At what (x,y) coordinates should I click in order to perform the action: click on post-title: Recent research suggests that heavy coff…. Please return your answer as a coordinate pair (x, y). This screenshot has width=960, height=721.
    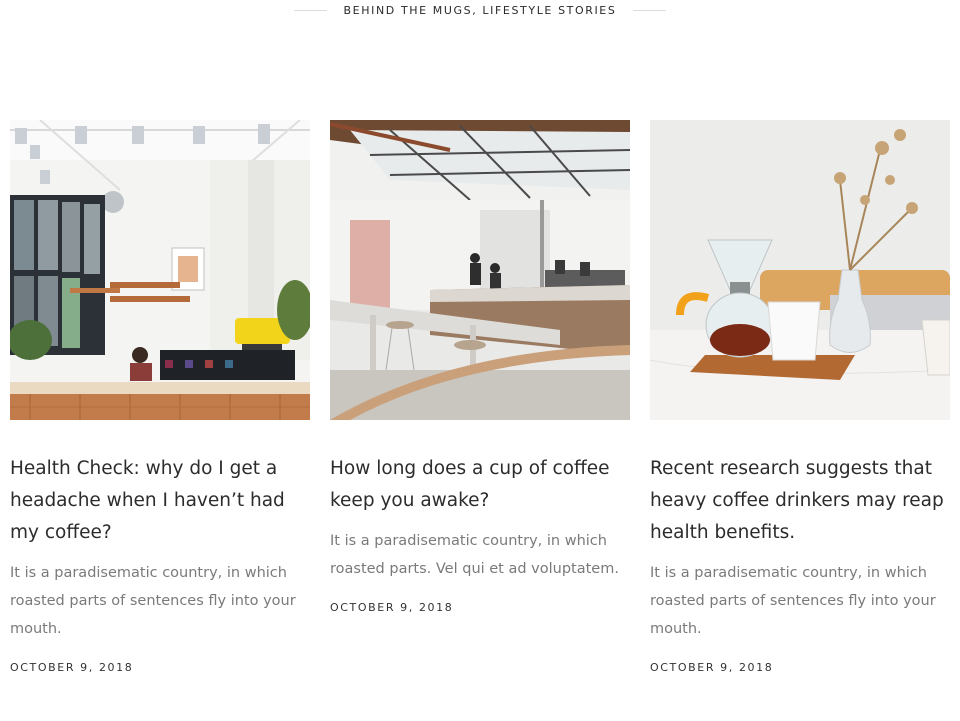
    Looking at the image, I should click on (800, 501).